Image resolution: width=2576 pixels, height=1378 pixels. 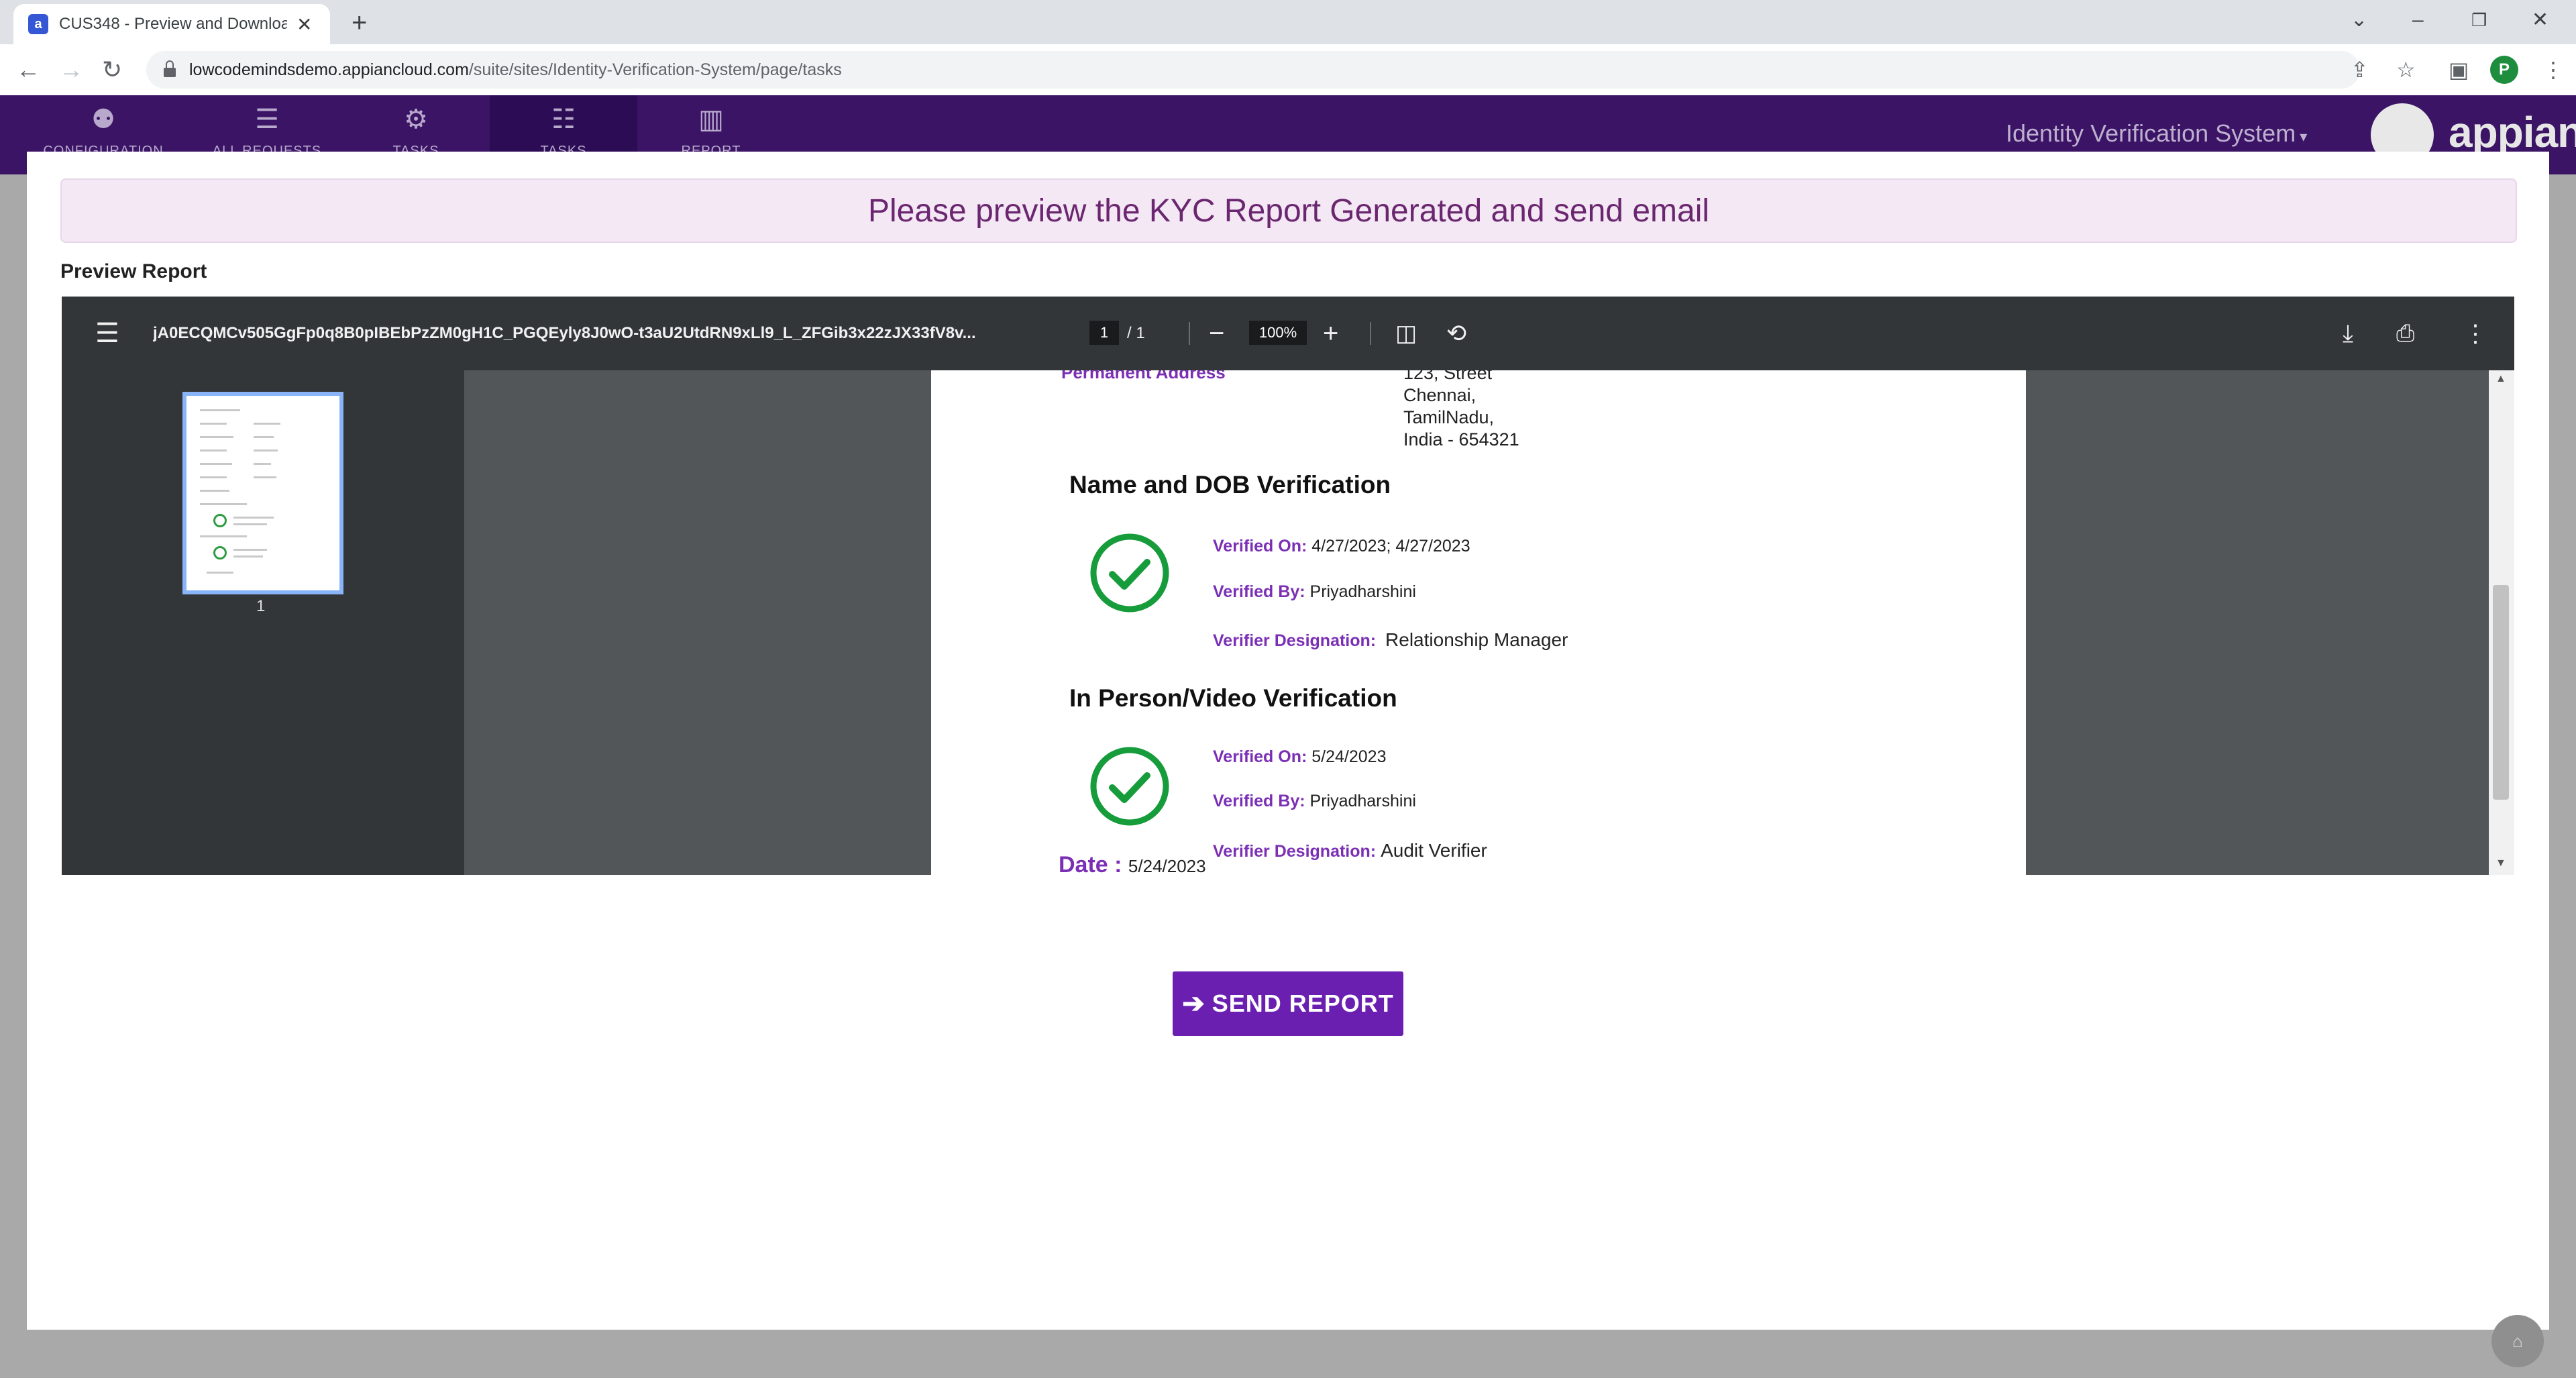 I want to click on arrow-right-icon: ➔, so click(x=1193, y=1003).